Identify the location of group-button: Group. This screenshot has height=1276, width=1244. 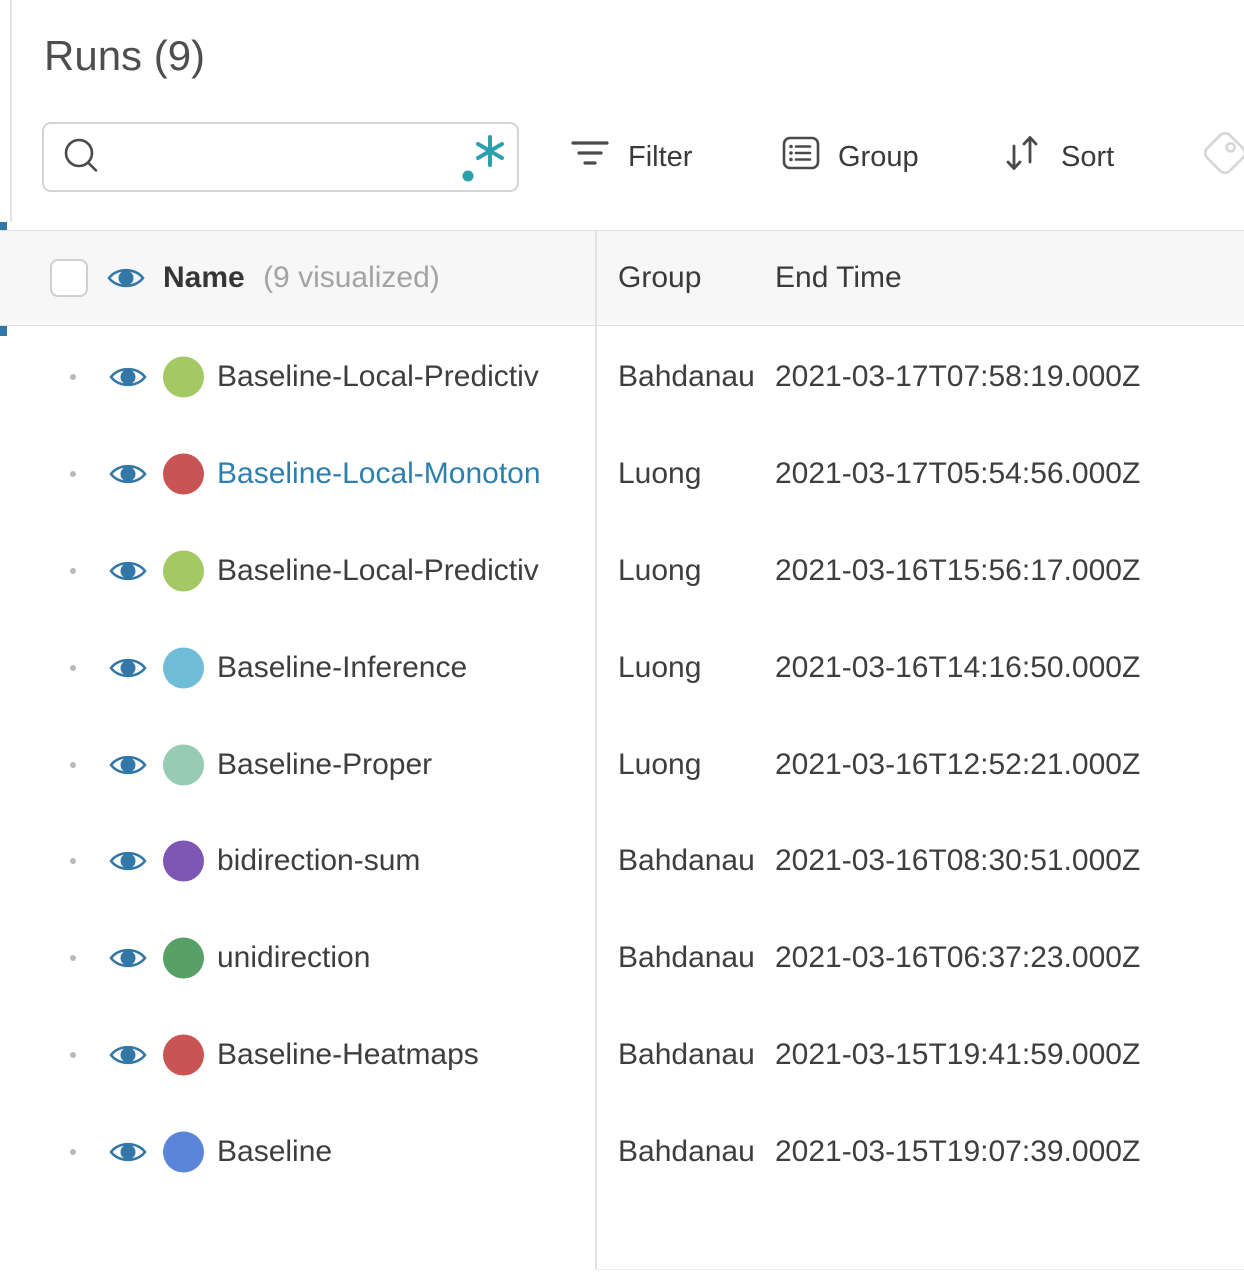
(850, 157).